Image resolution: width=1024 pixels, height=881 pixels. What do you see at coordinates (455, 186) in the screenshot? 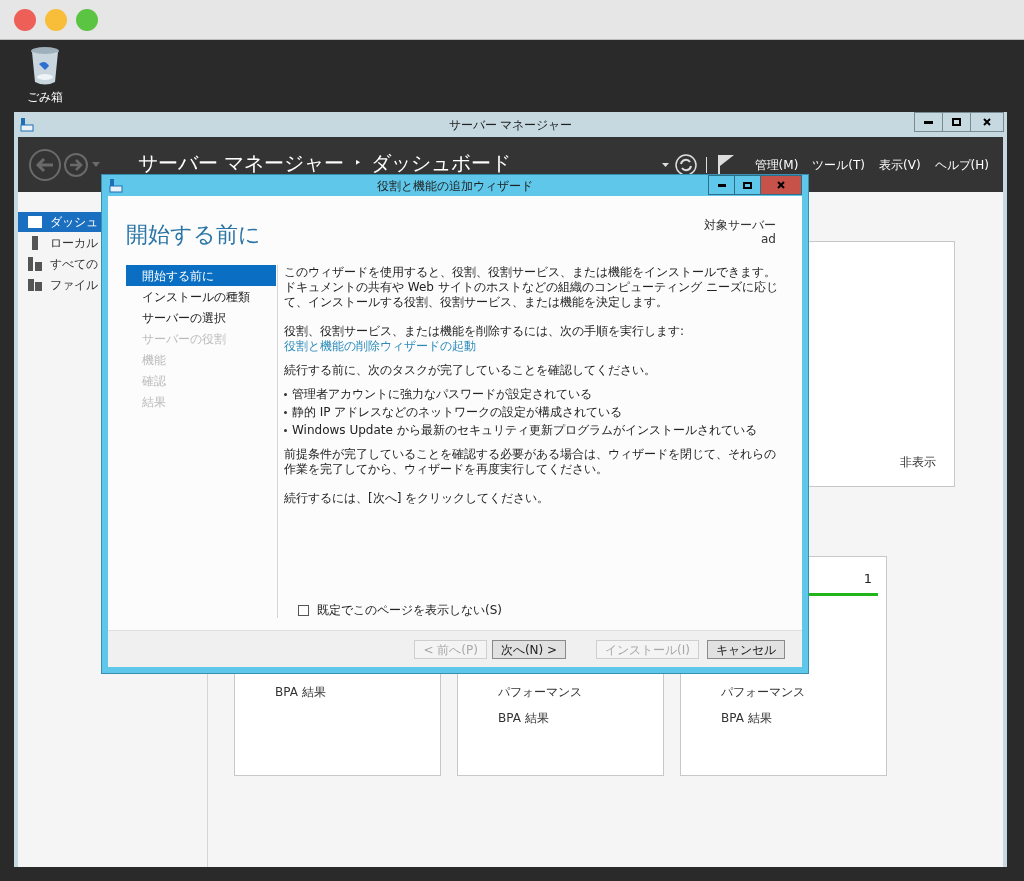
I see `window-title: 役割と機能の追加ウィザード` at bounding box center [455, 186].